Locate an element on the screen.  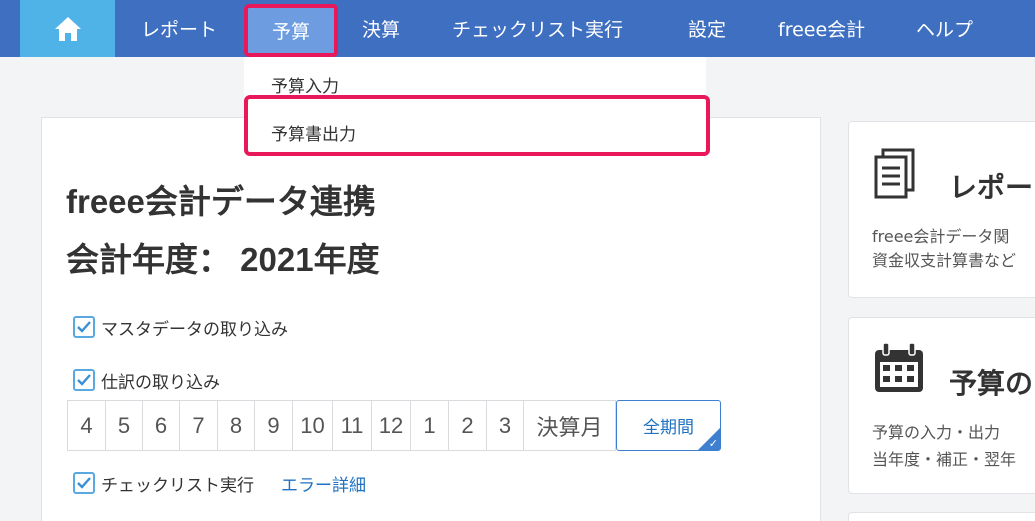
all-period-label: 全期間 is located at coordinates (668, 428).